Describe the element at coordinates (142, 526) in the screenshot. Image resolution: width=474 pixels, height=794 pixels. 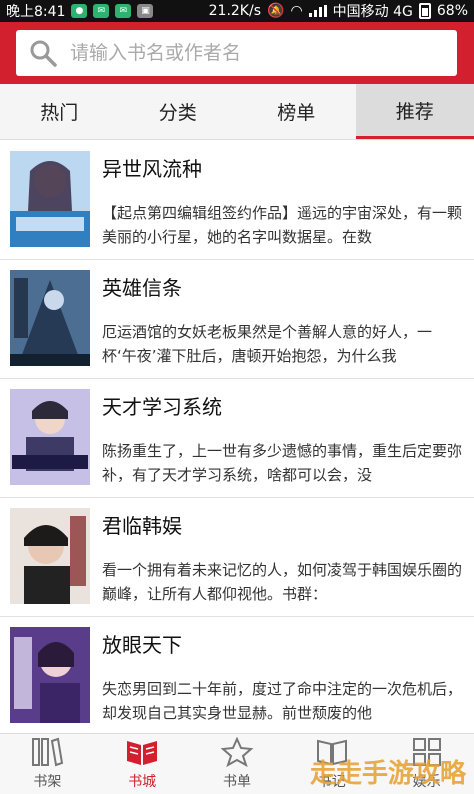
I see `book-title: 君临韩娱` at that location.